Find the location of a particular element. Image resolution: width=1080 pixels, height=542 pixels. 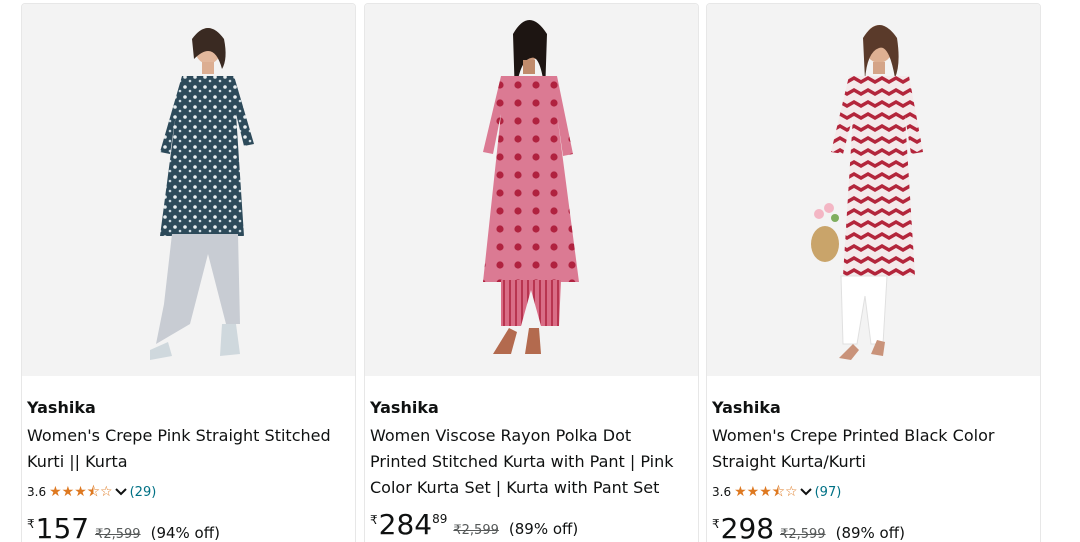

review-count-link: (29) is located at coordinates (143, 492).